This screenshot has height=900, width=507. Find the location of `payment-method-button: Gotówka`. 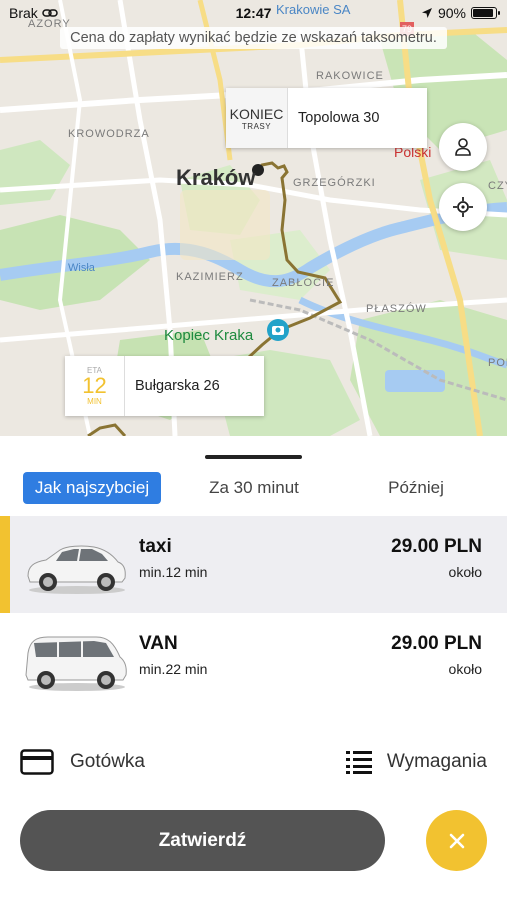

payment-method-button: Gotówka is located at coordinates (82, 762).